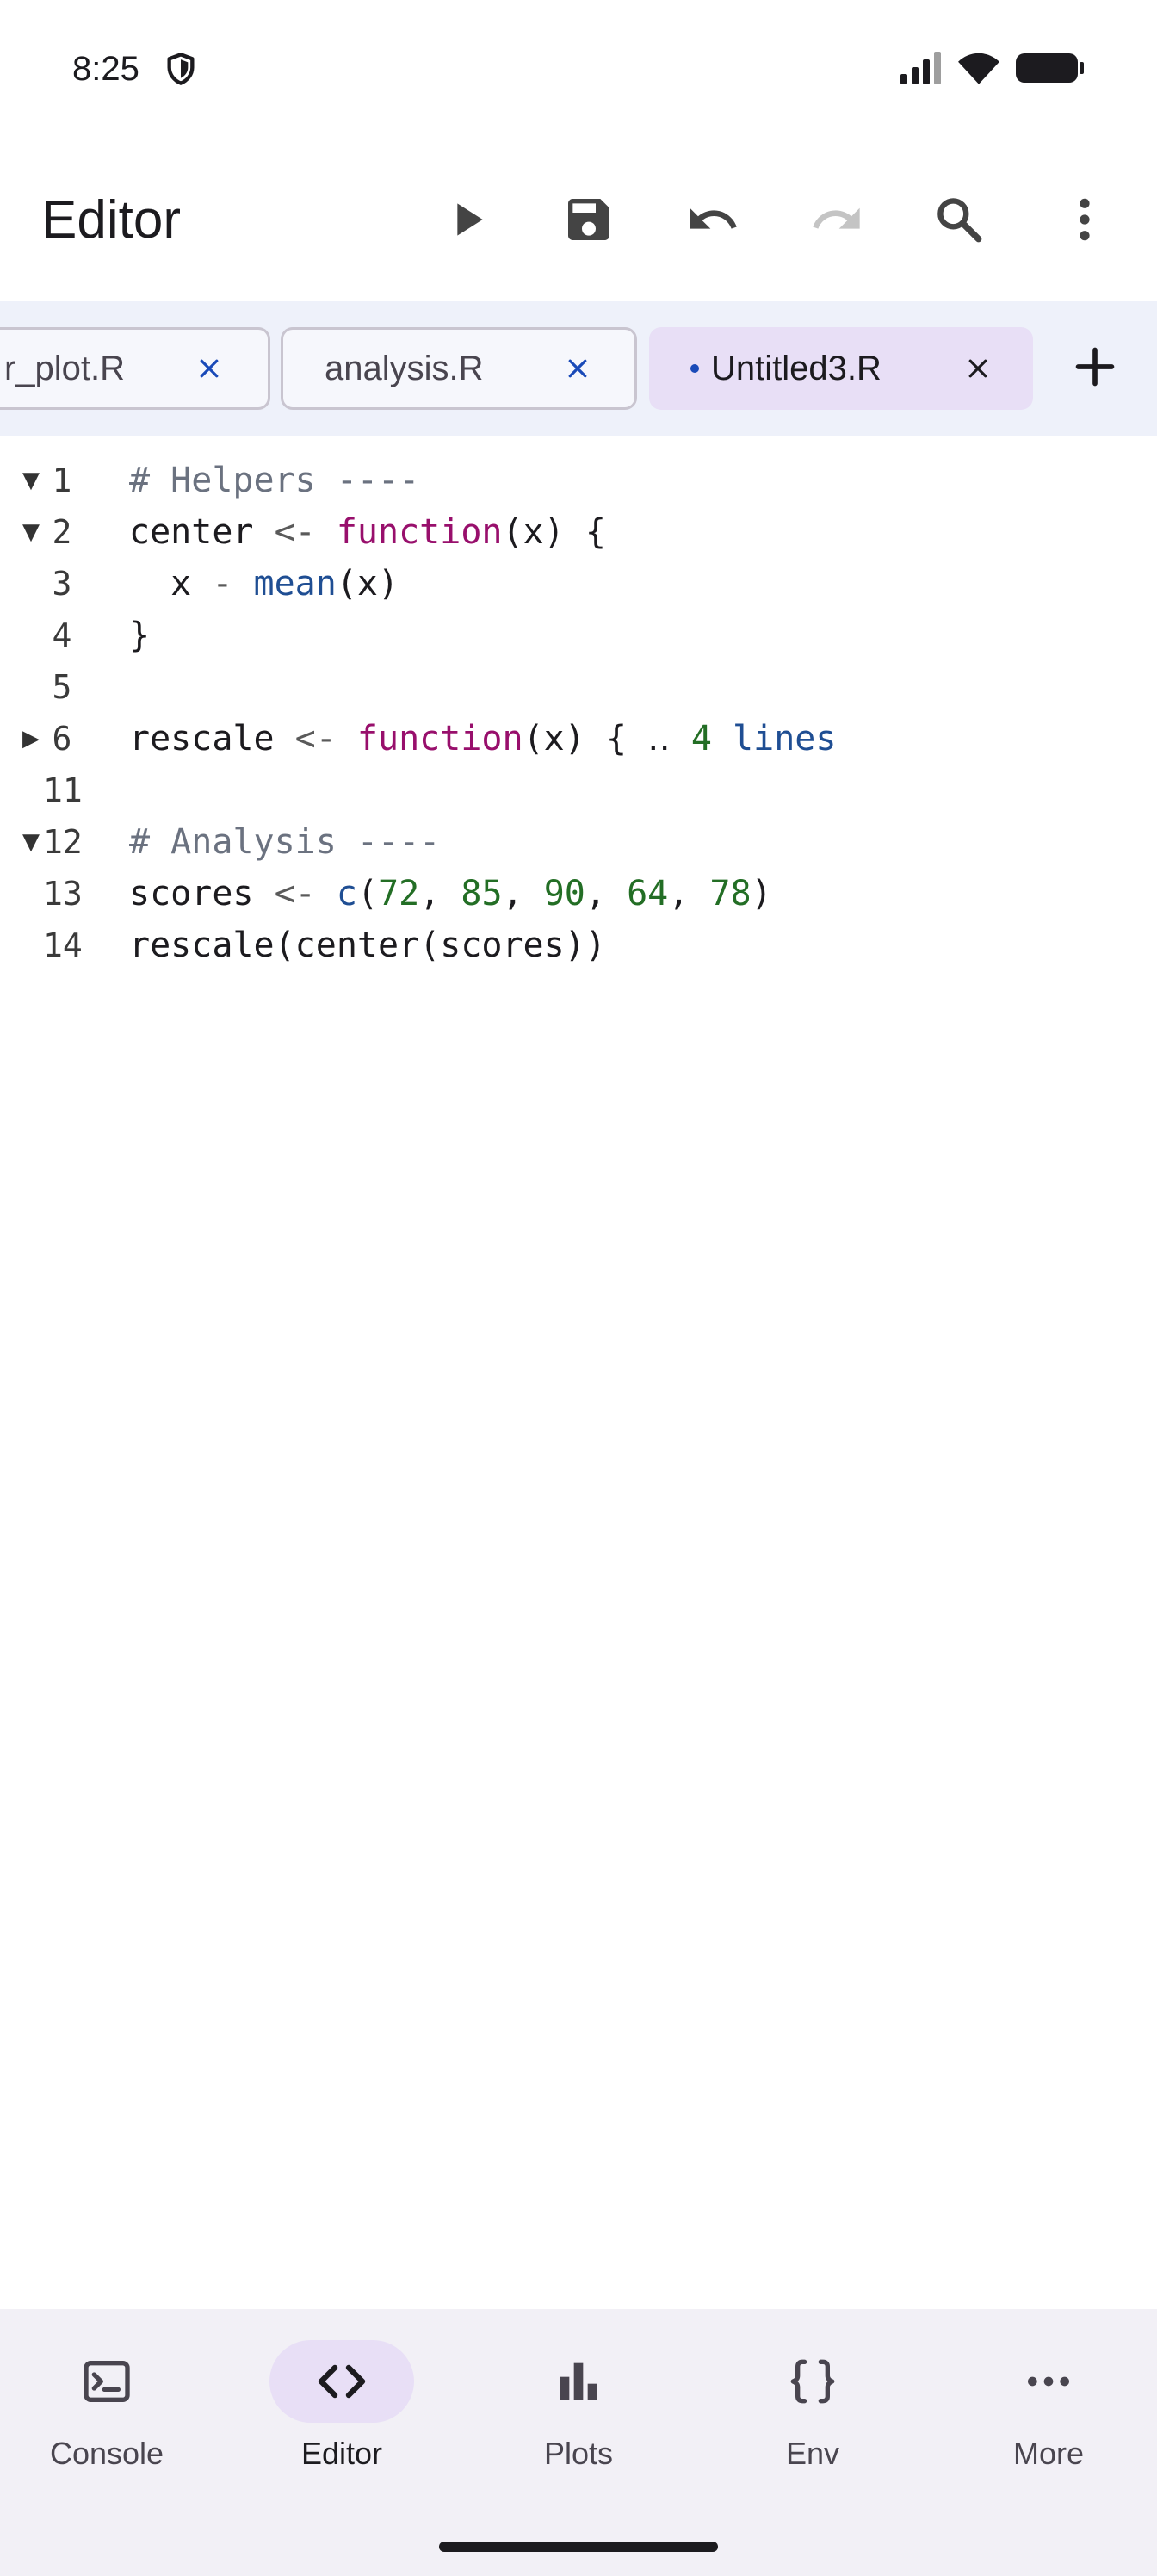  What do you see at coordinates (107, 2381) in the screenshot?
I see `terminal-icon` at bounding box center [107, 2381].